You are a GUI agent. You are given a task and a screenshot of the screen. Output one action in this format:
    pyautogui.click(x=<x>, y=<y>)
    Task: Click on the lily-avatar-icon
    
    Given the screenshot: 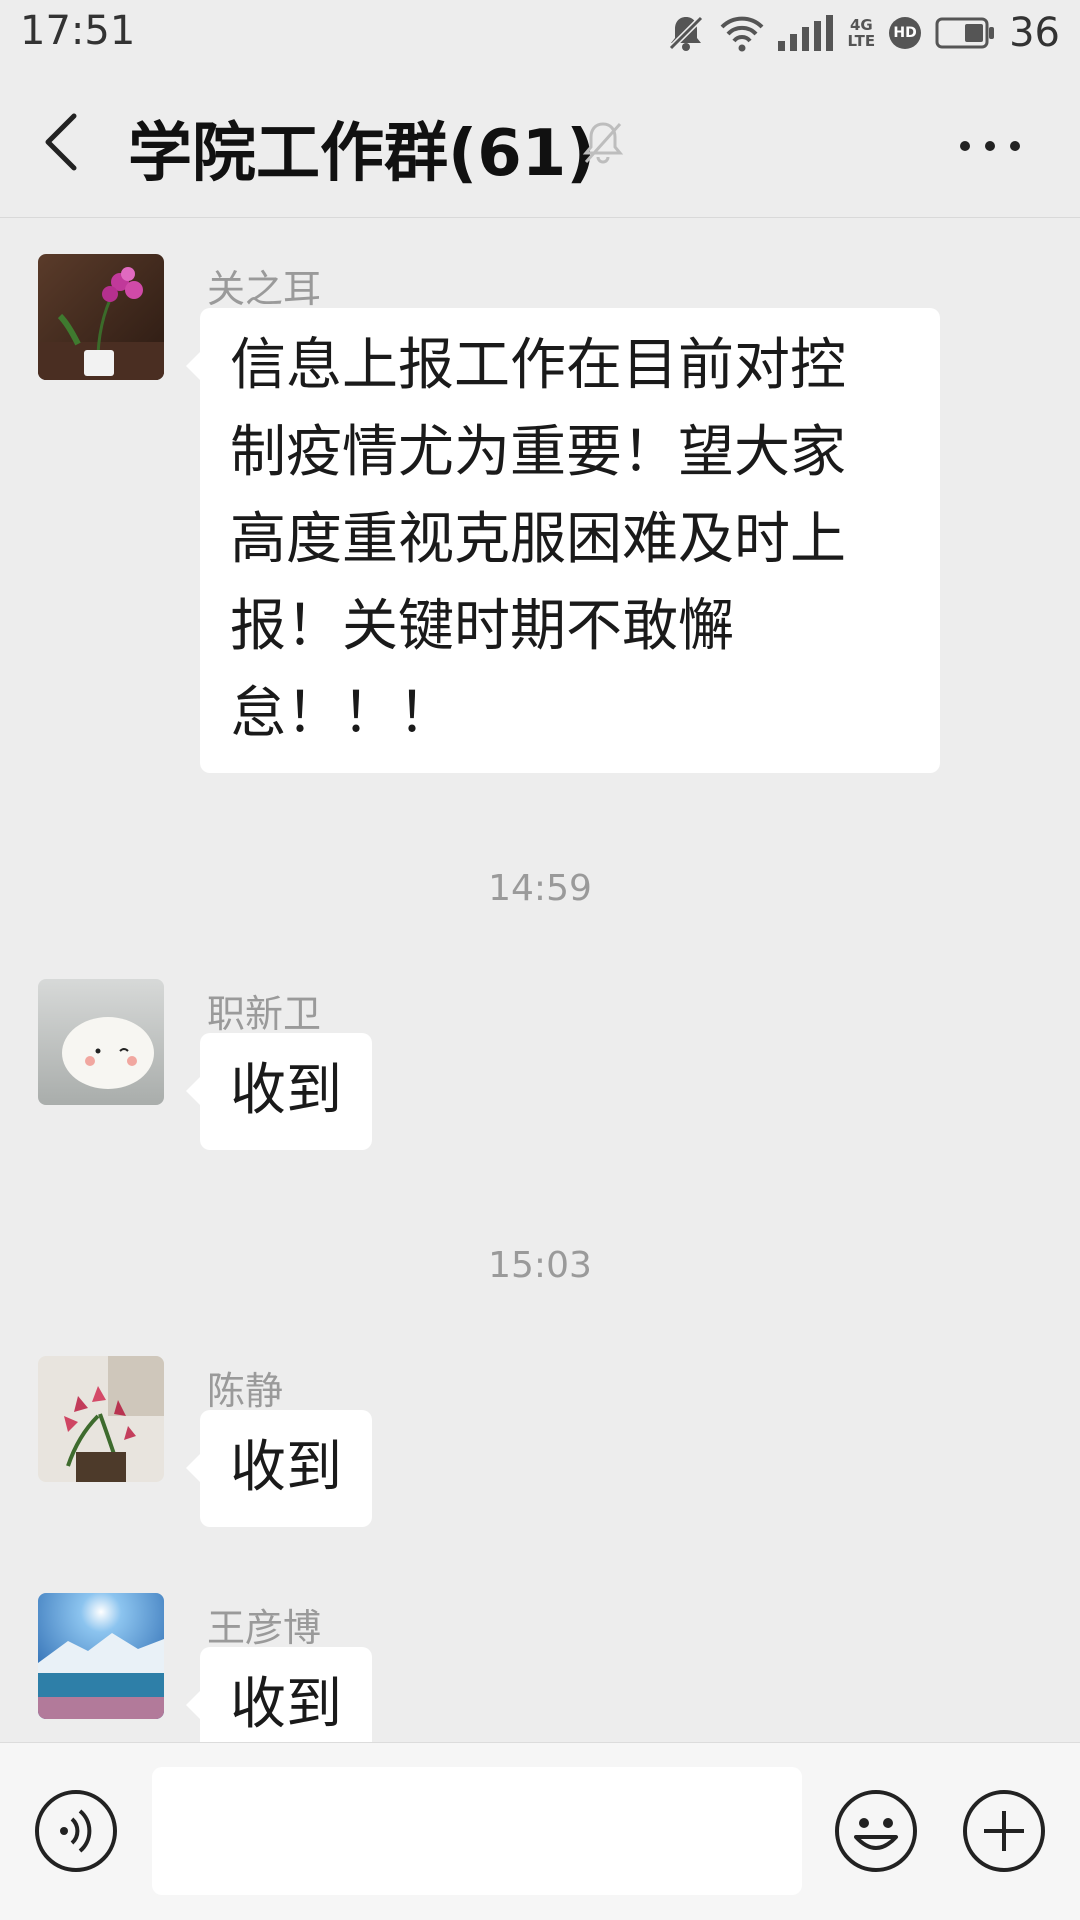 What is the action you would take?
    pyautogui.click(x=101, y=1419)
    